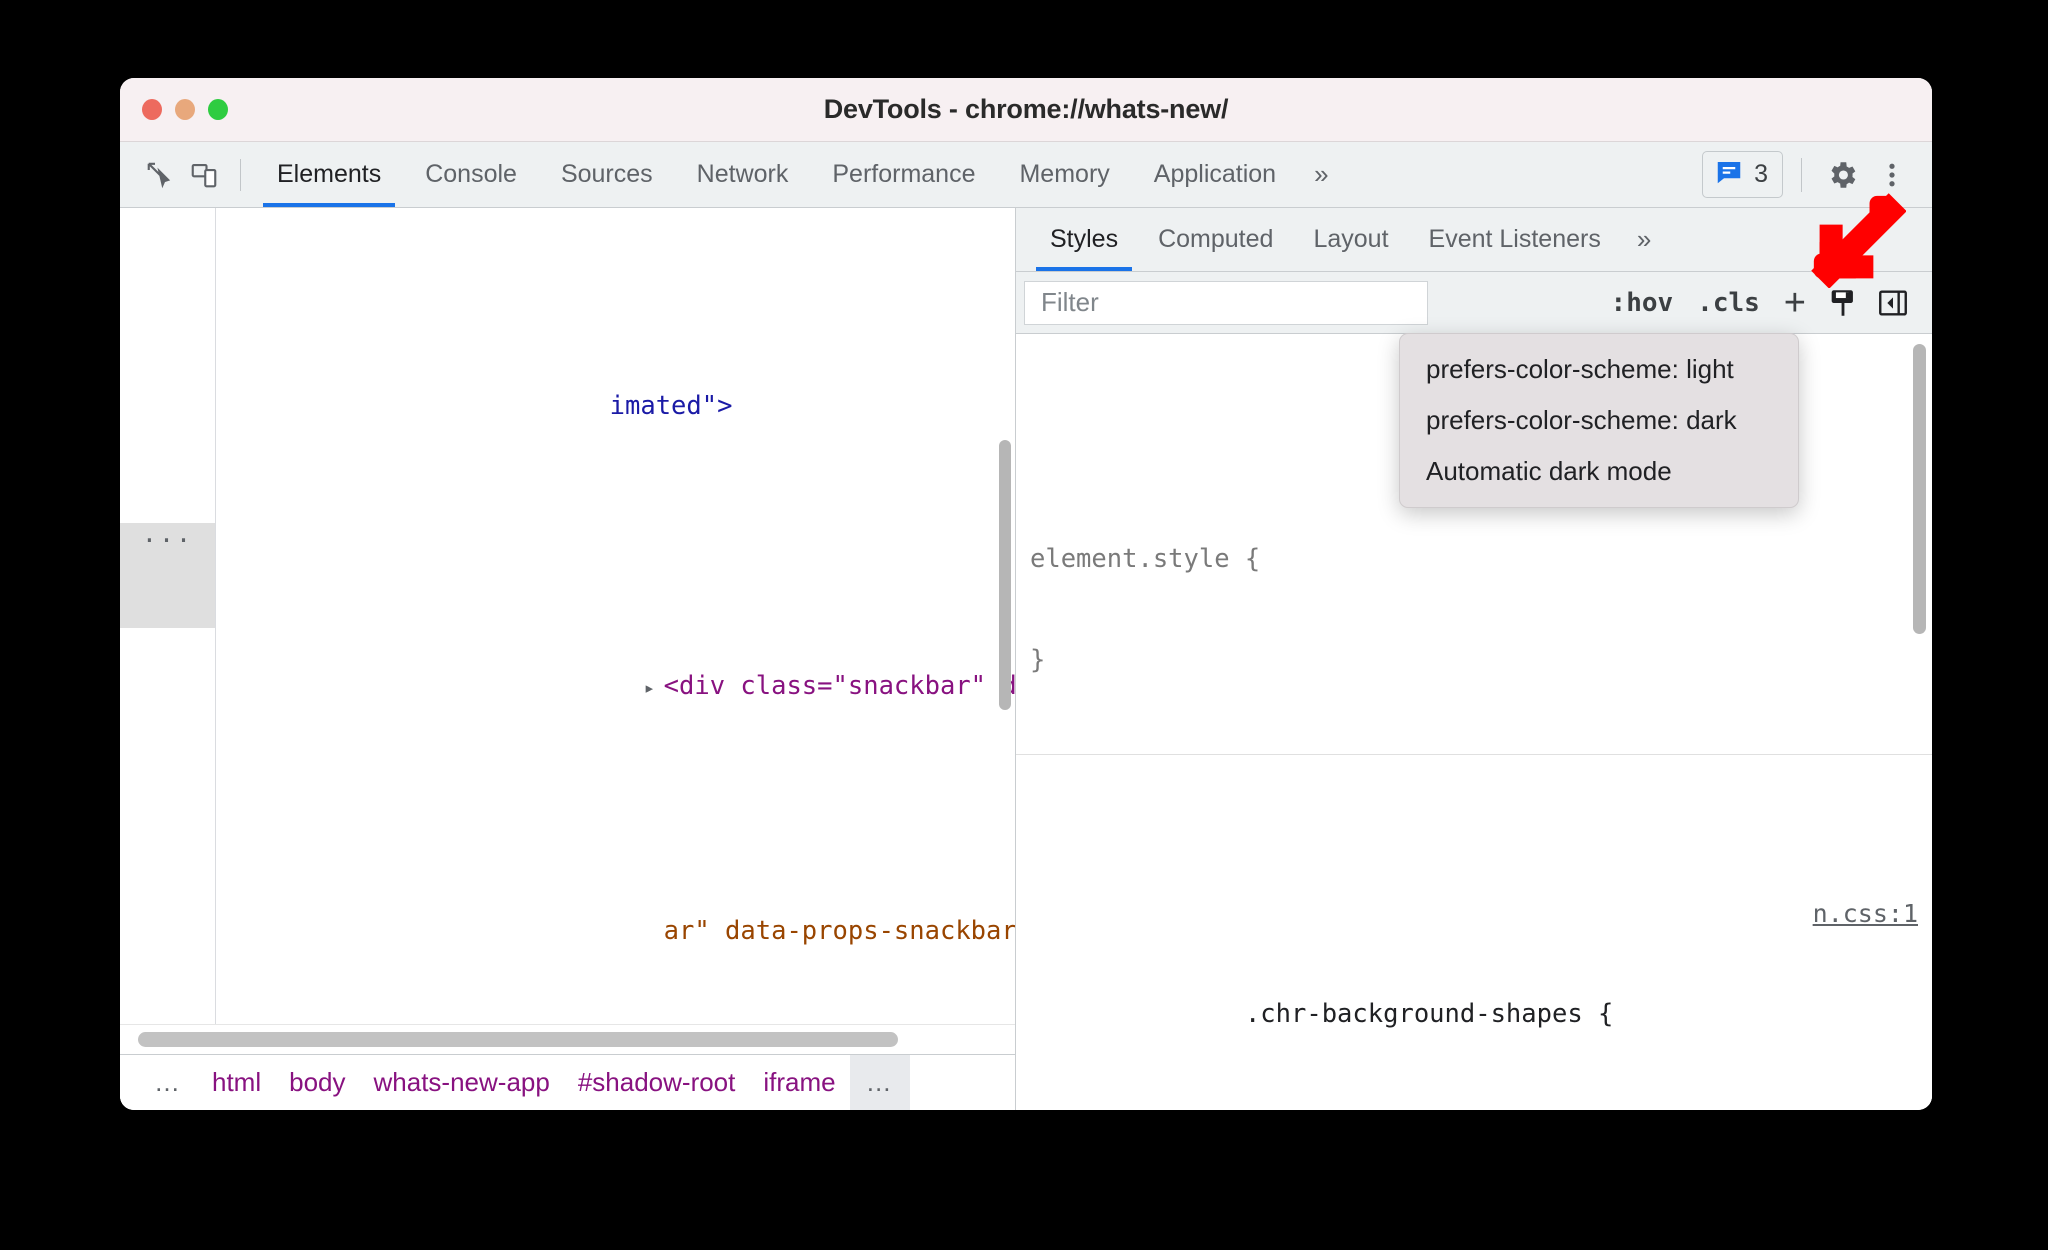 Image resolution: width=2048 pixels, height=1250 pixels. What do you see at coordinates (615, 371) in the screenshot?
I see `dom-line: imated">` at bounding box center [615, 371].